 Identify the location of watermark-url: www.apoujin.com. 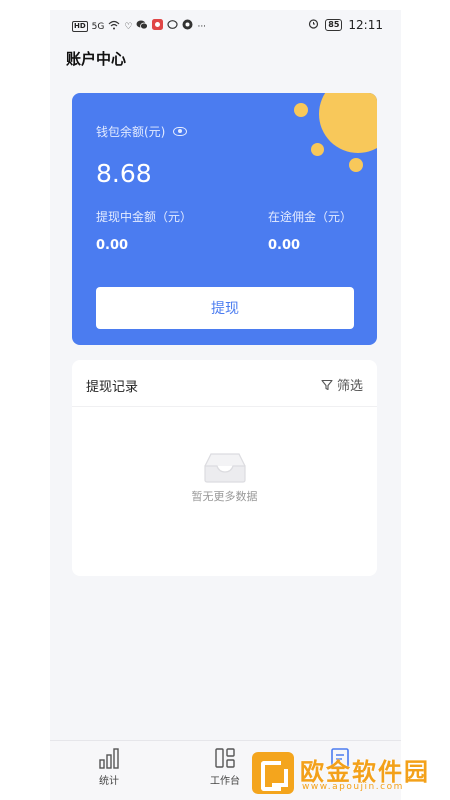
(353, 787).